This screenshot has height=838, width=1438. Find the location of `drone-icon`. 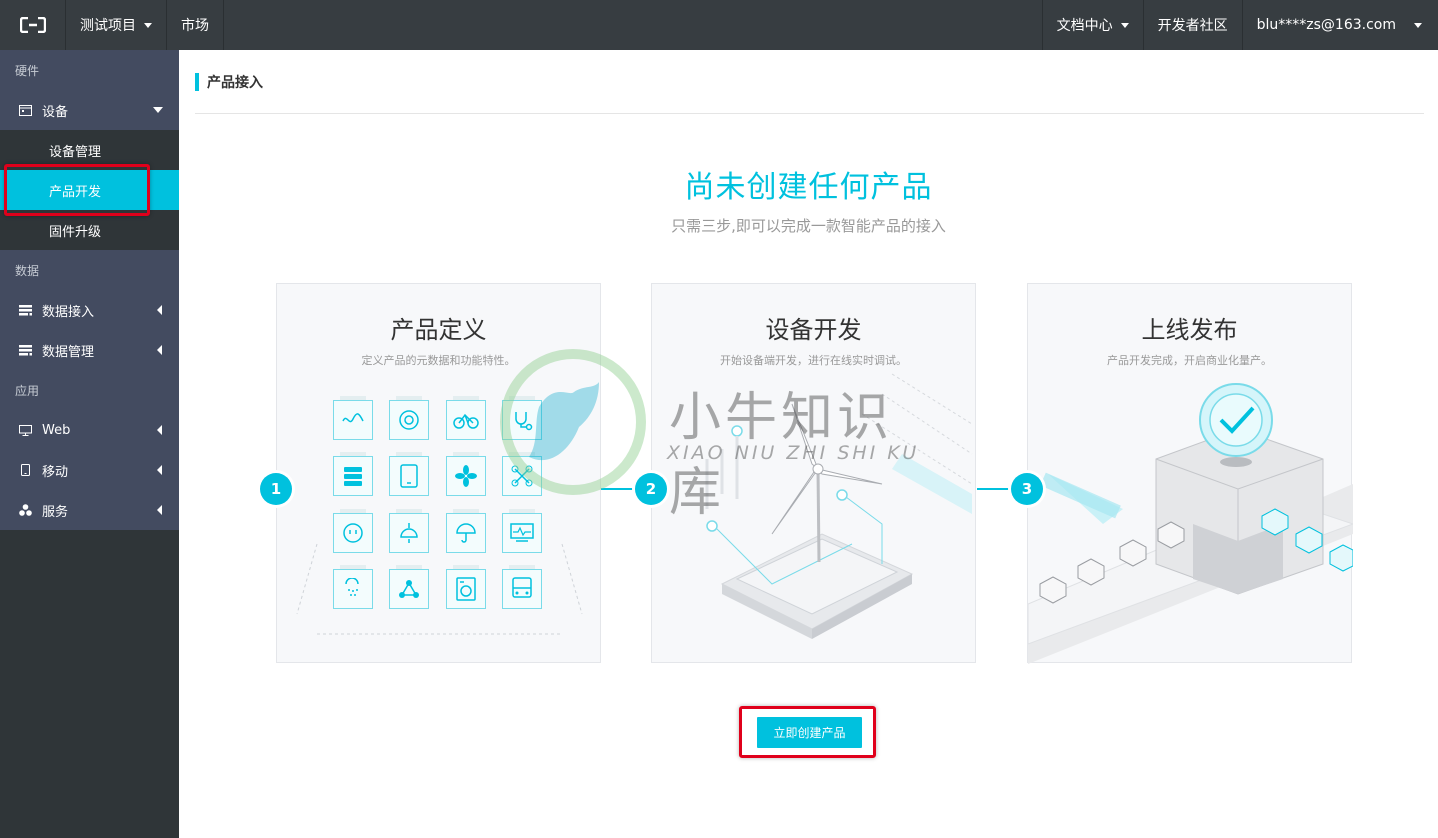

drone-icon is located at coordinates (522, 474).